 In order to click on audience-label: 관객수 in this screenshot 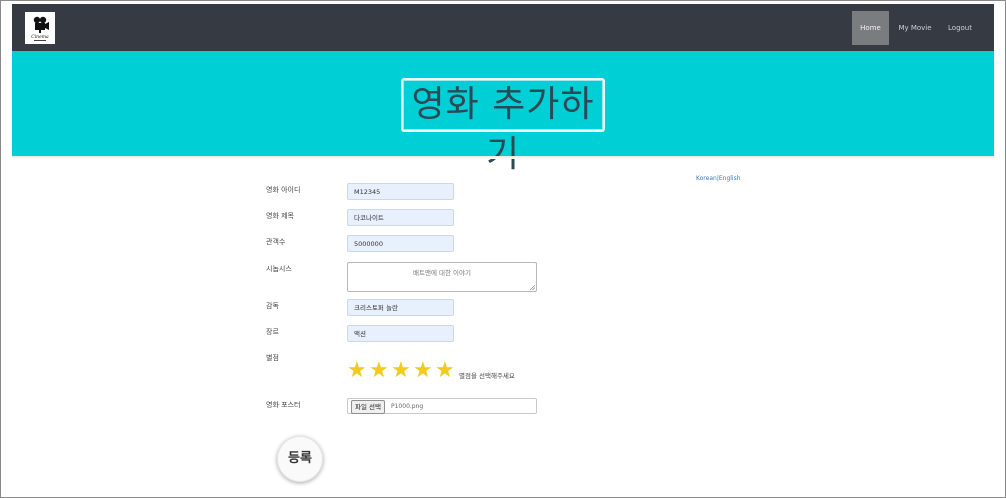, I will do `click(276, 242)`.